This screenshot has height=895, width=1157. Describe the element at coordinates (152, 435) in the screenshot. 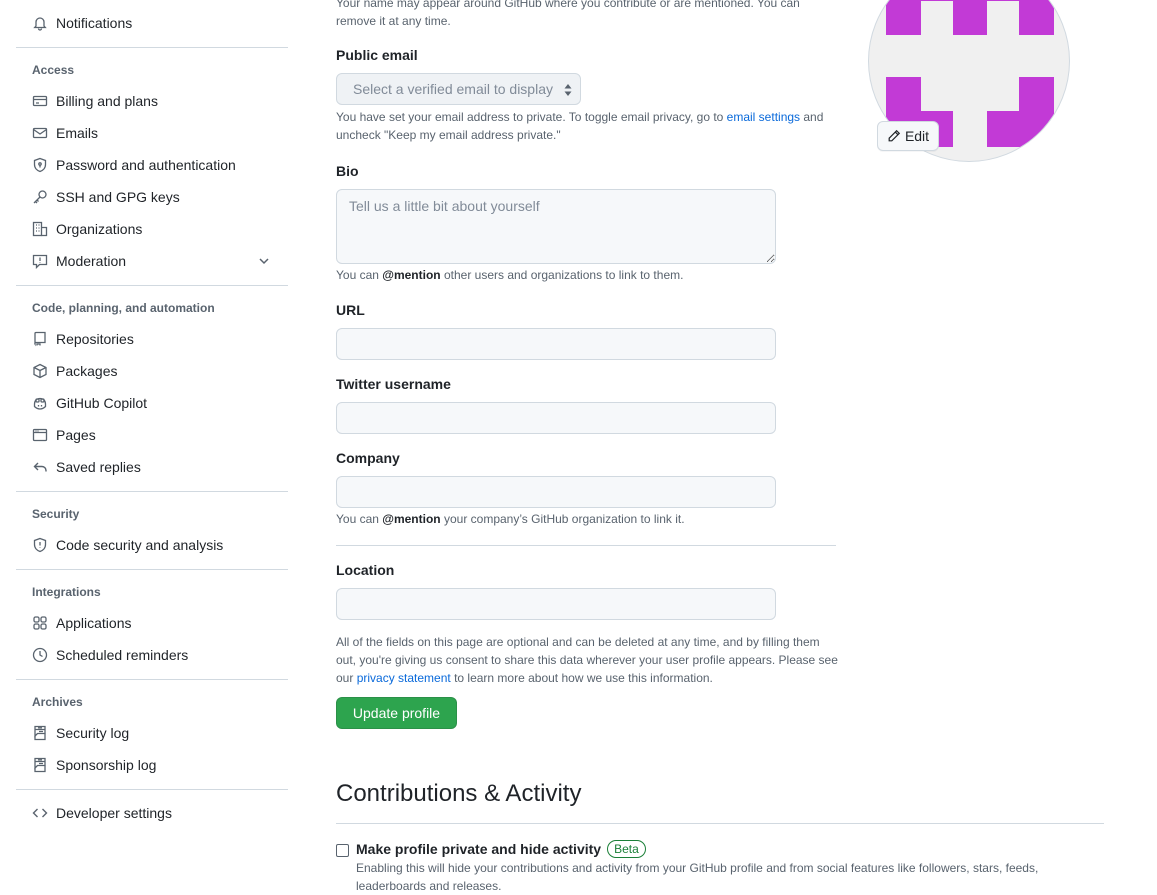

I see `sidebar-item-pages: Pages` at that location.